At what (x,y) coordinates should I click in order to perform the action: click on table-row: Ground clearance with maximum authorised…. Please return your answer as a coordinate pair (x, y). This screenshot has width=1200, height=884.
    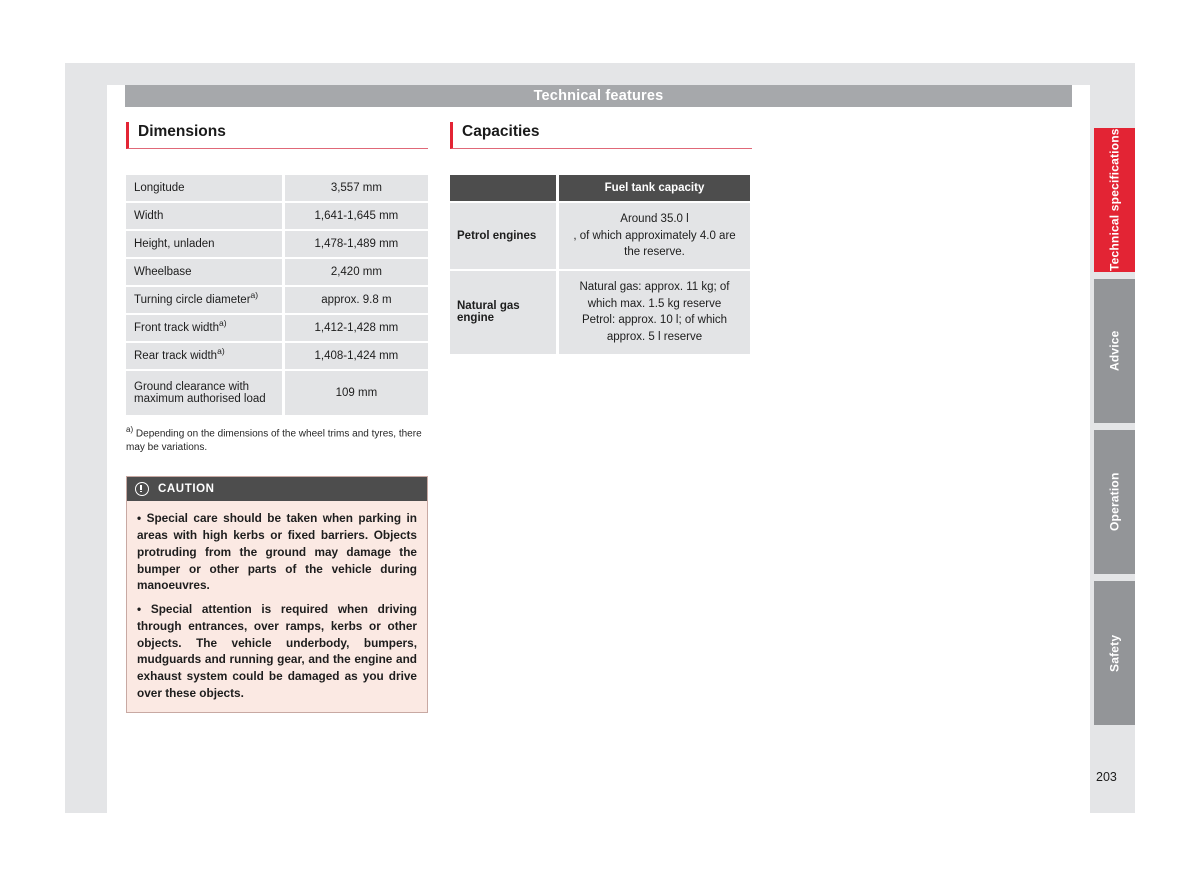
    Looking at the image, I should click on (277, 393).